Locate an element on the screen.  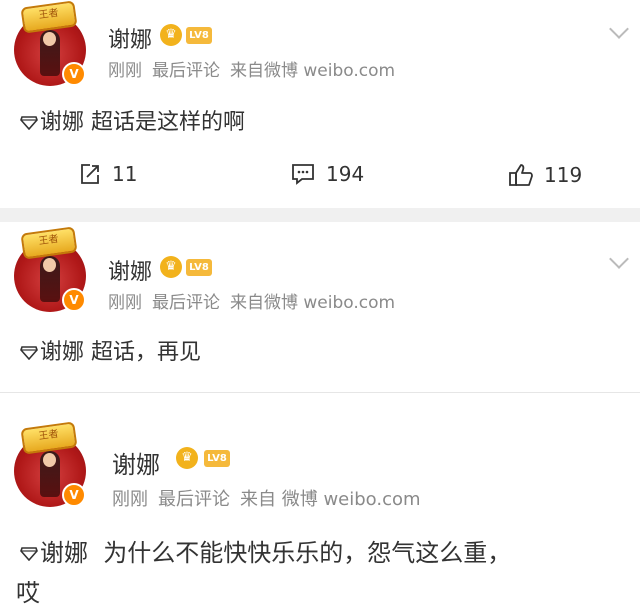
comment-icon is located at coordinates (303, 174).